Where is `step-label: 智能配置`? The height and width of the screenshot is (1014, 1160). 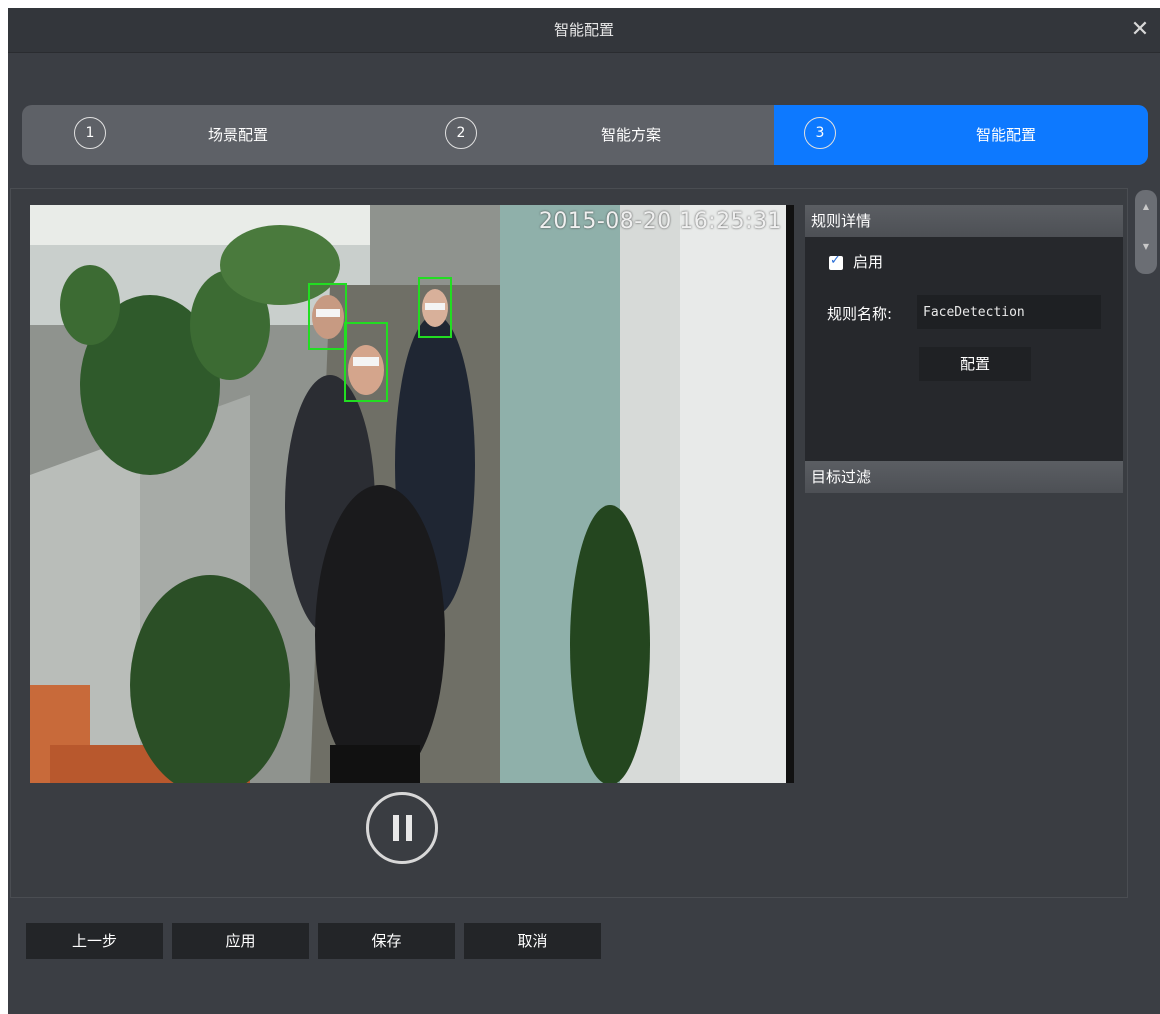 step-label: 智能配置 is located at coordinates (1006, 135).